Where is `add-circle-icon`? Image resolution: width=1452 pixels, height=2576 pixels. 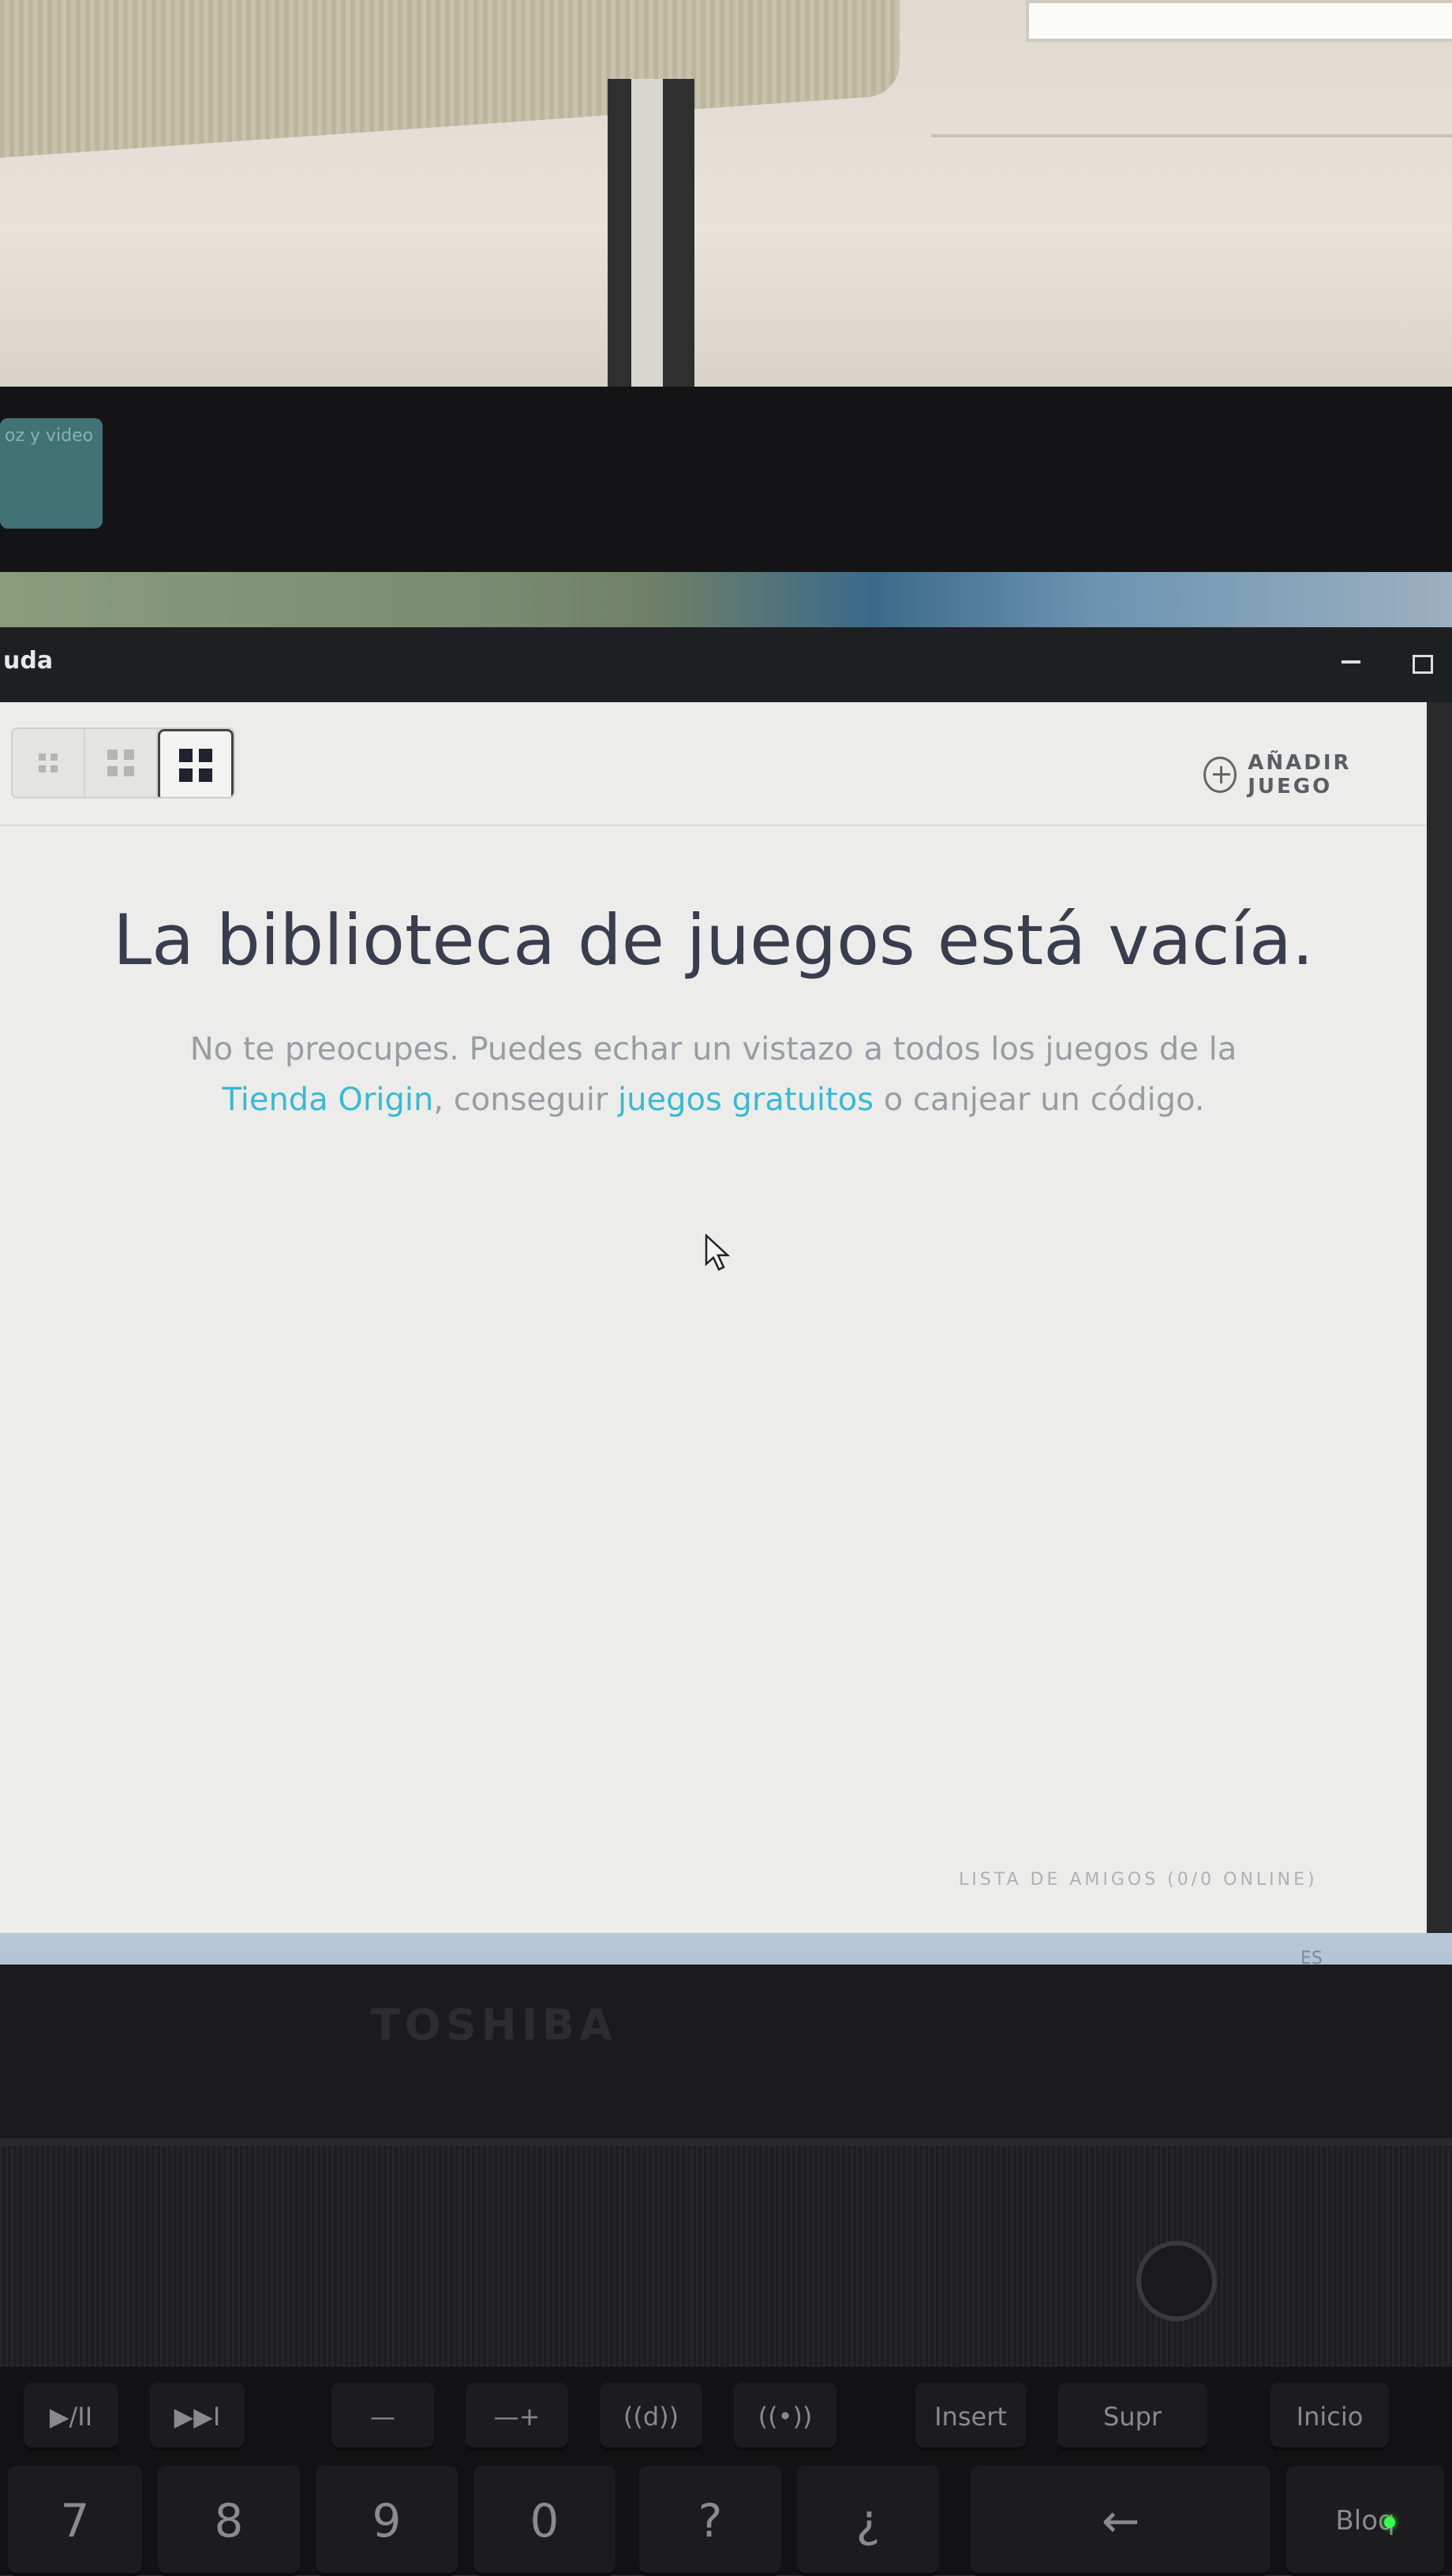
add-circle-icon is located at coordinates (1220, 775).